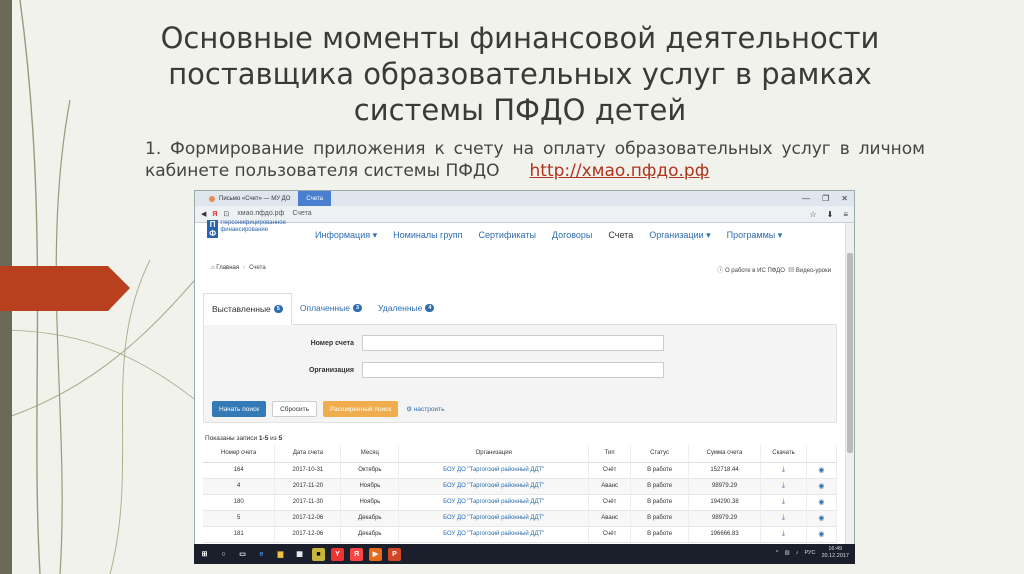  What do you see at coordinates (244, 438) in the screenshot?
I see `records-summary: Показаны записи 1-5 из 5` at bounding box center [244, 438].